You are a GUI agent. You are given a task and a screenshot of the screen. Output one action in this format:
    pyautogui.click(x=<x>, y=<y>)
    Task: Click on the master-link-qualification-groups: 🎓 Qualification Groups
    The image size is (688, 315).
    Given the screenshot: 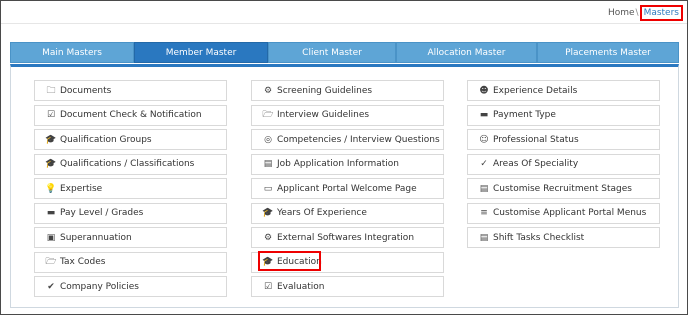 What is the action you would take?
    pyautogui.click(x=130, y=139)
    